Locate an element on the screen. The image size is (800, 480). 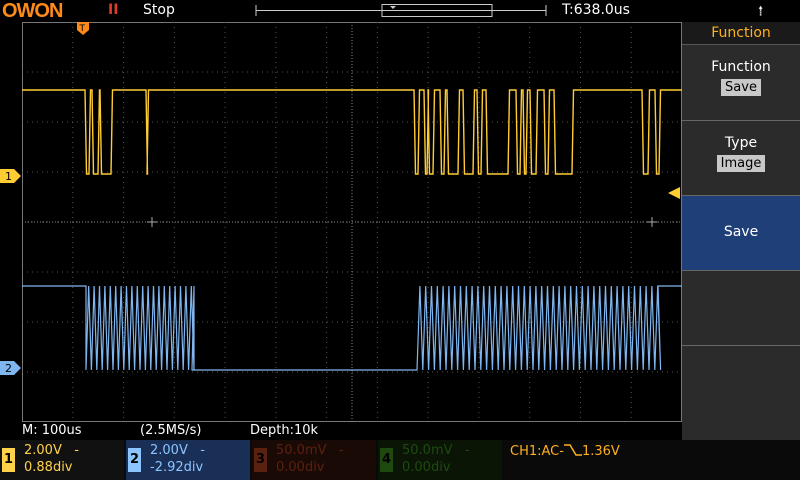
status-bar: M: 100us (2.5MS/s) Depth:10k is located at coordinates (341, 431).